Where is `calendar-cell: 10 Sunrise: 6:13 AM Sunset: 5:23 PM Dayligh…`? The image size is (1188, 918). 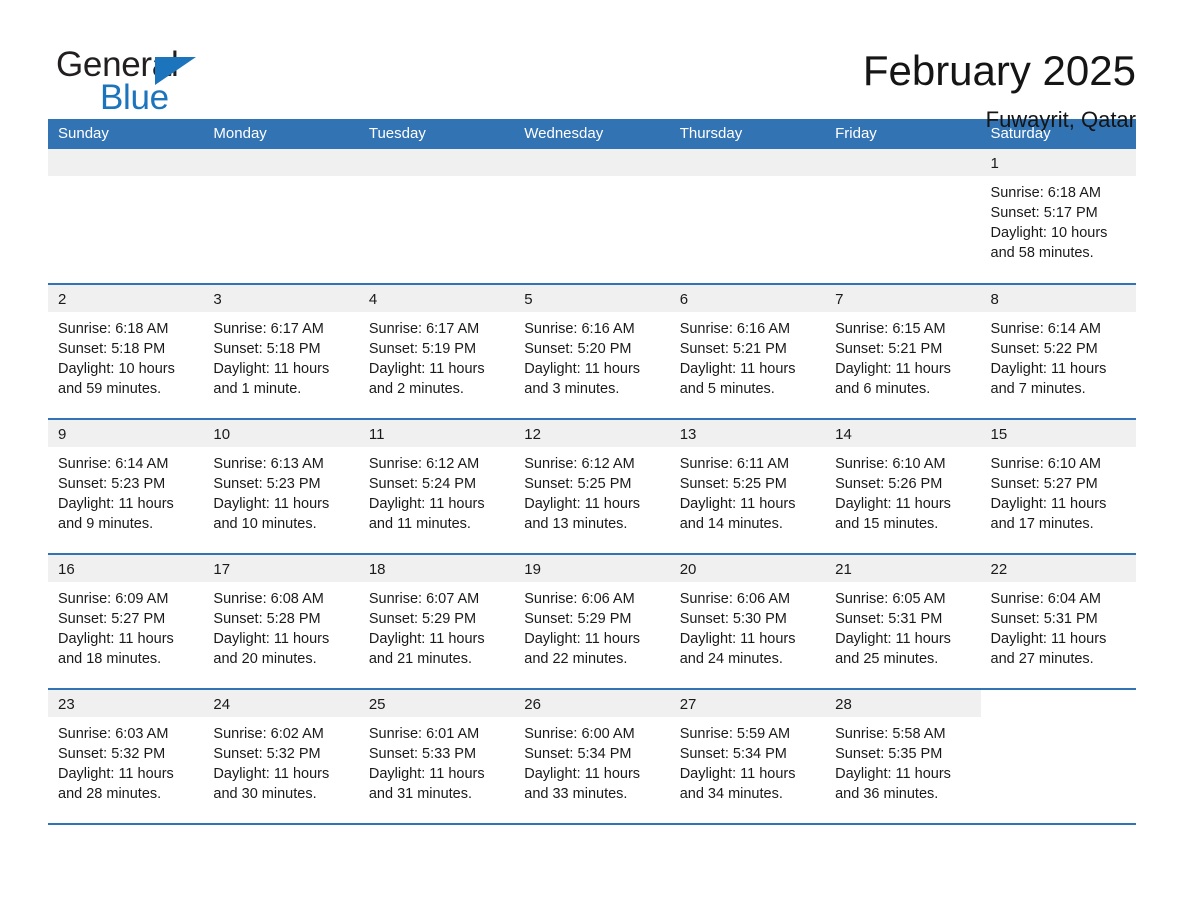
calendar-cell: 10 Sunrise: 6:13 AM Sunset: 5:23 PM Dayligh… is located at coordinates (281, 486).